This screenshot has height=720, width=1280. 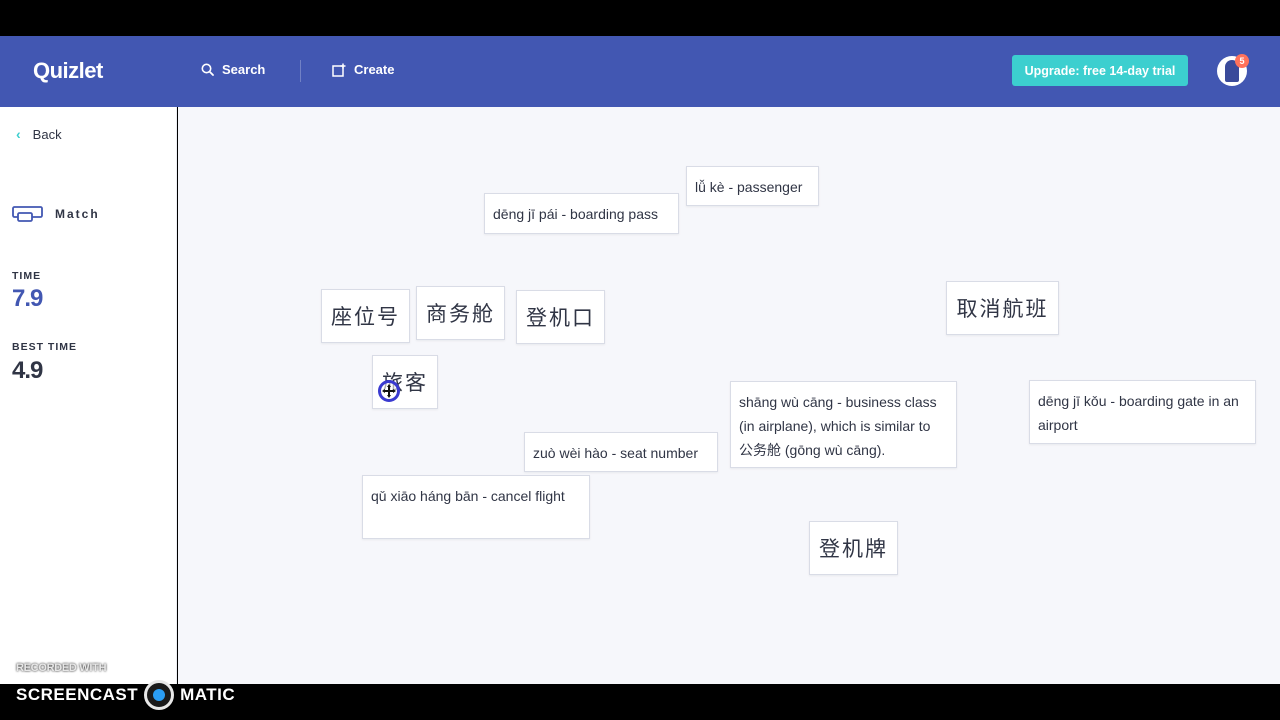 I want to click on match-tile: zuò wèi hào - seat number, so click(x=621, y=452).